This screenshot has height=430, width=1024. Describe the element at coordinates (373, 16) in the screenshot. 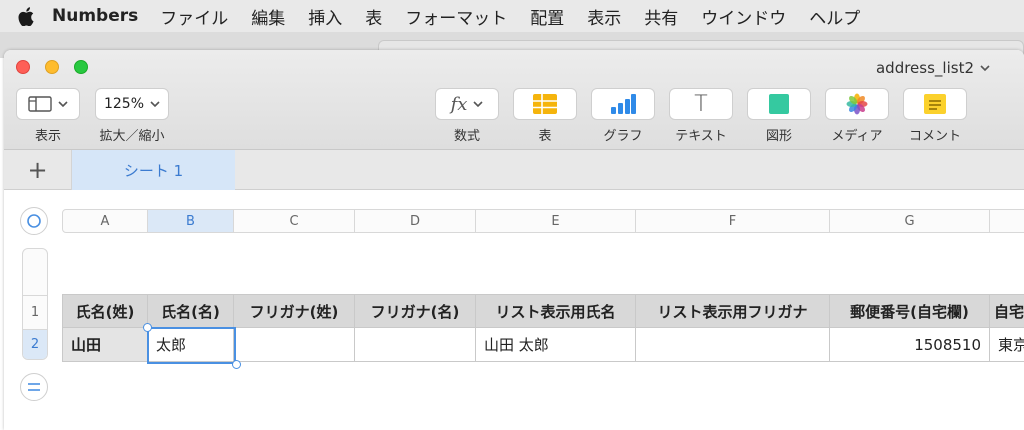

I see `menu-table: 表` at that location.